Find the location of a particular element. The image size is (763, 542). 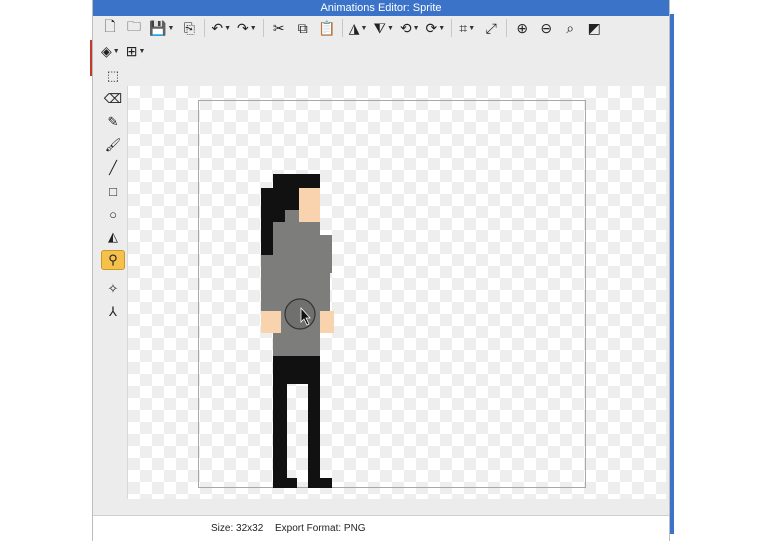

save-button: 💾 ▼ is located at coordinates (161, 28).